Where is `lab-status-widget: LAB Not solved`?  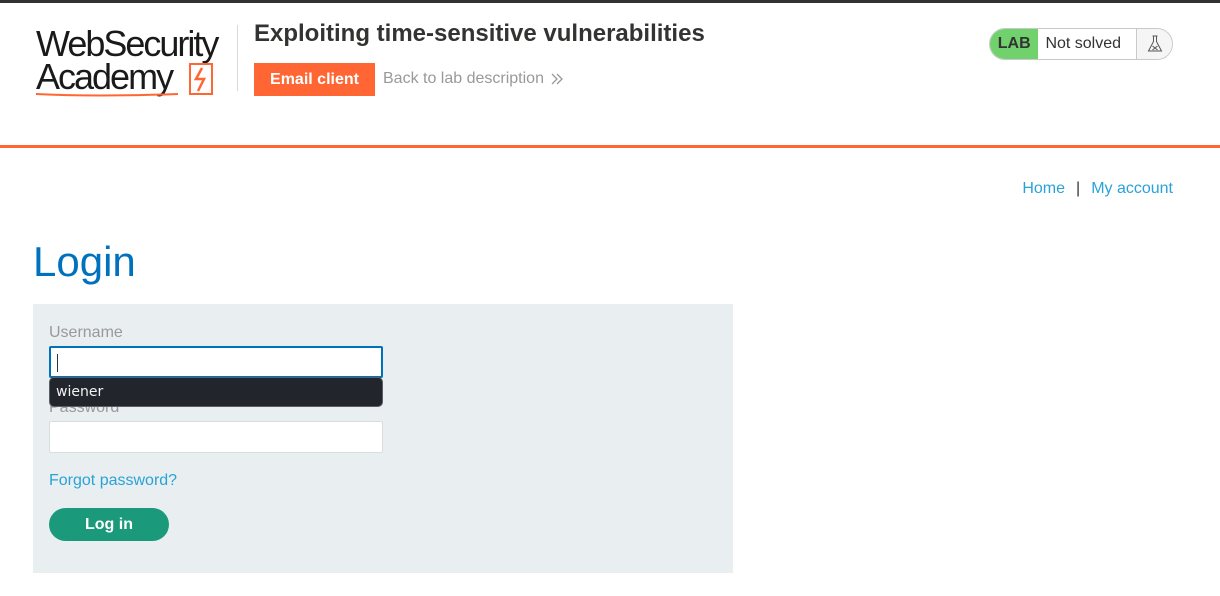 lab-status-widget: LAB Not solved is located at coordinates (1081, 44).